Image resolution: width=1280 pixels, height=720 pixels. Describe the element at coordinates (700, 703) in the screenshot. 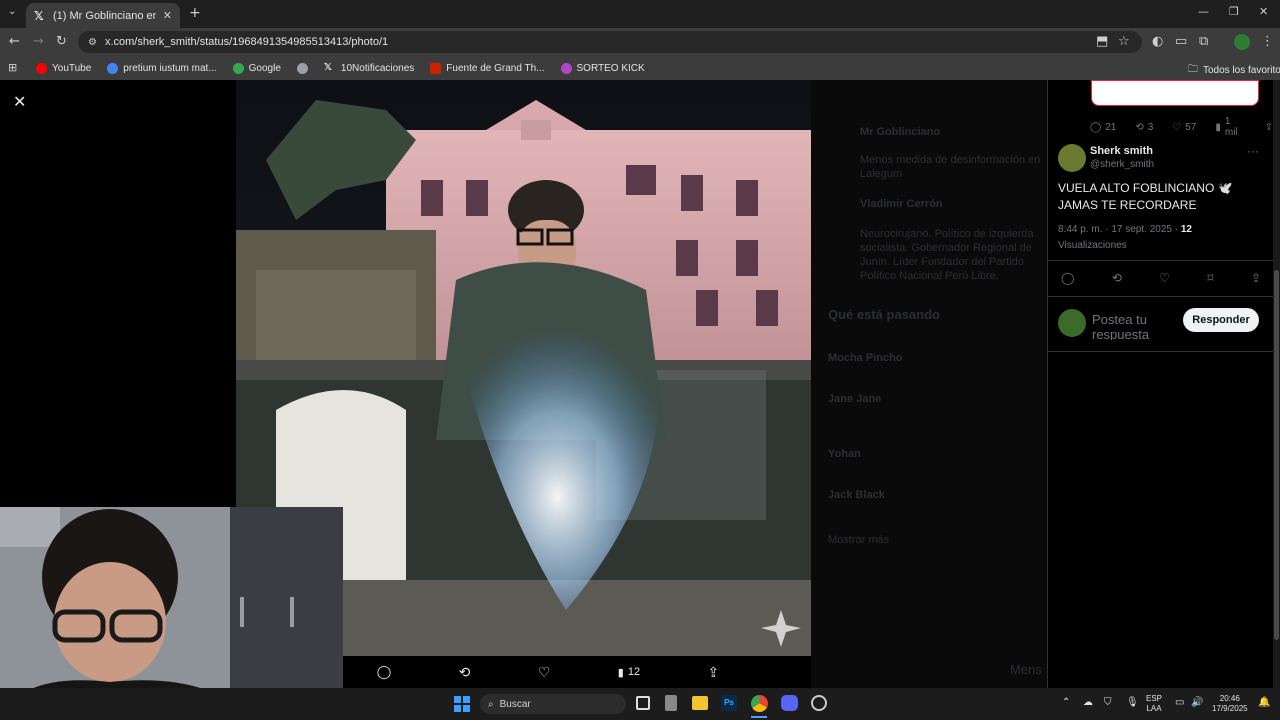

I see `file-explorer-icon` at that location.